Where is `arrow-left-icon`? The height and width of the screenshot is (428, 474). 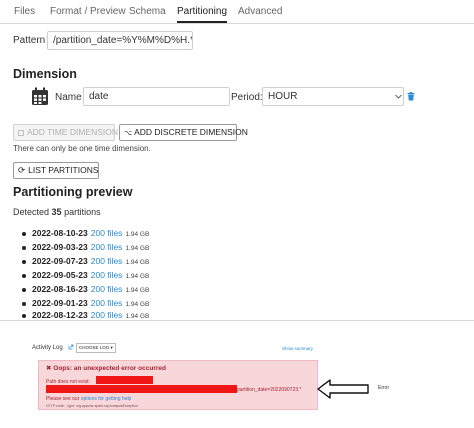
arrow-left-icon is located at coordinates (343, 389).